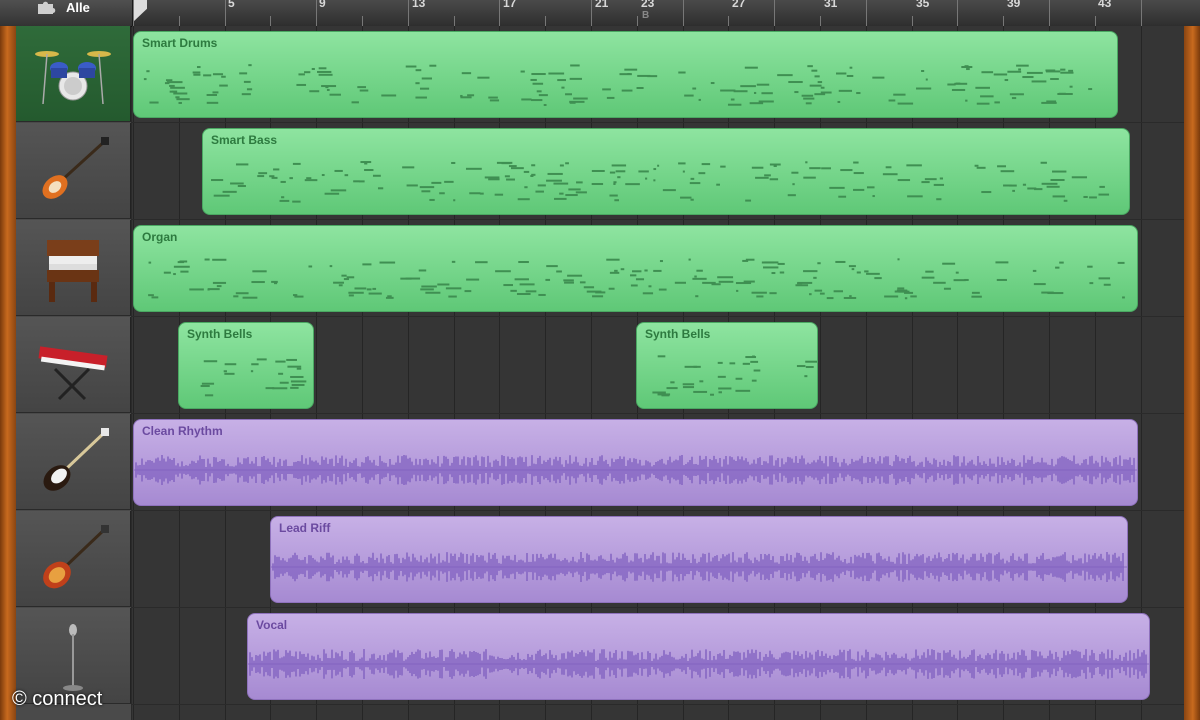 This screenshot has height=720, width=1200. Describe the element at coordinates (73, 74) in the screenshot. I see `track-header-drums` at that location.